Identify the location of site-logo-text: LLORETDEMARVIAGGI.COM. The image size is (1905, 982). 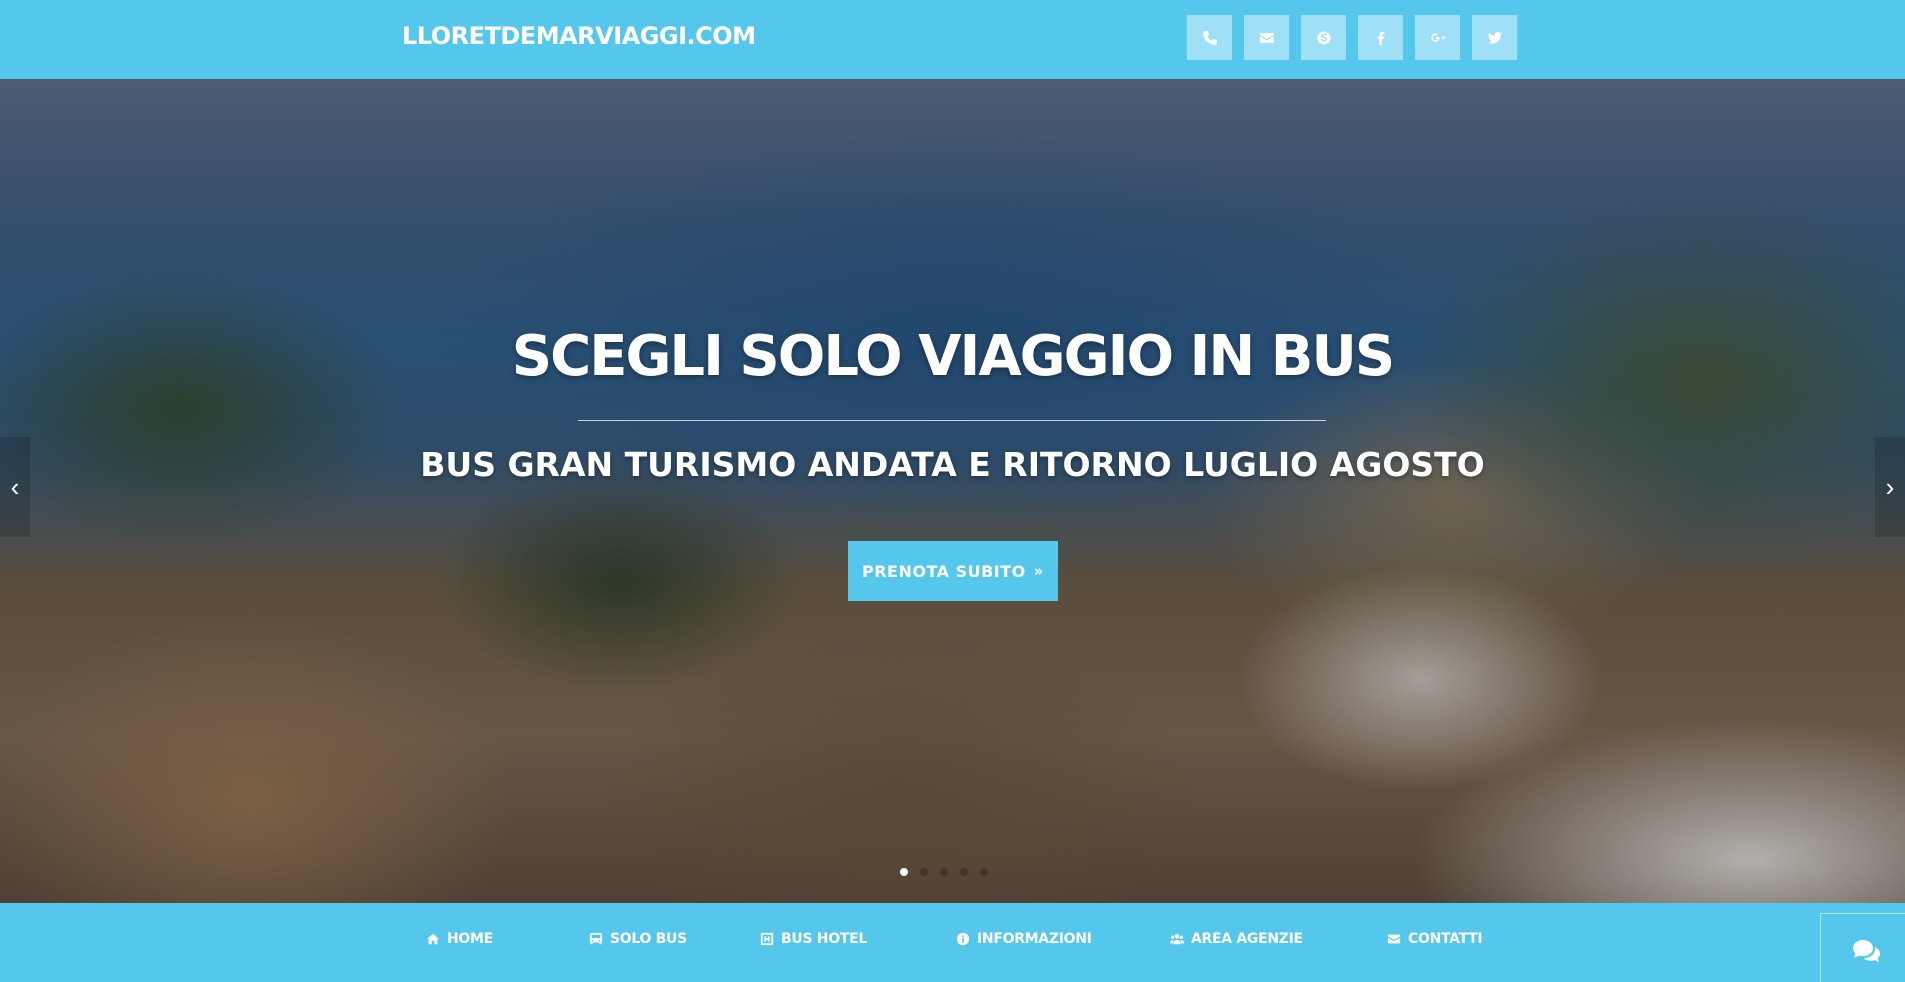
(579, 36).